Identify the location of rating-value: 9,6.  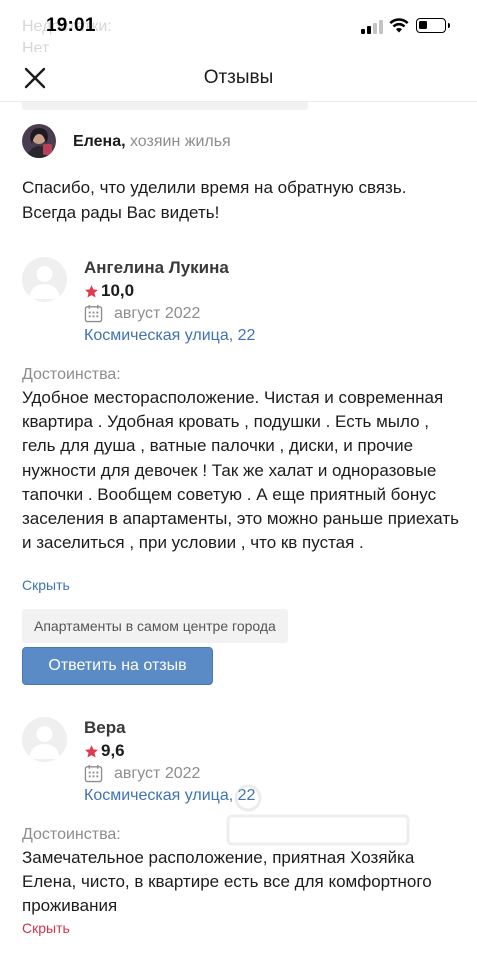
(113, 750).